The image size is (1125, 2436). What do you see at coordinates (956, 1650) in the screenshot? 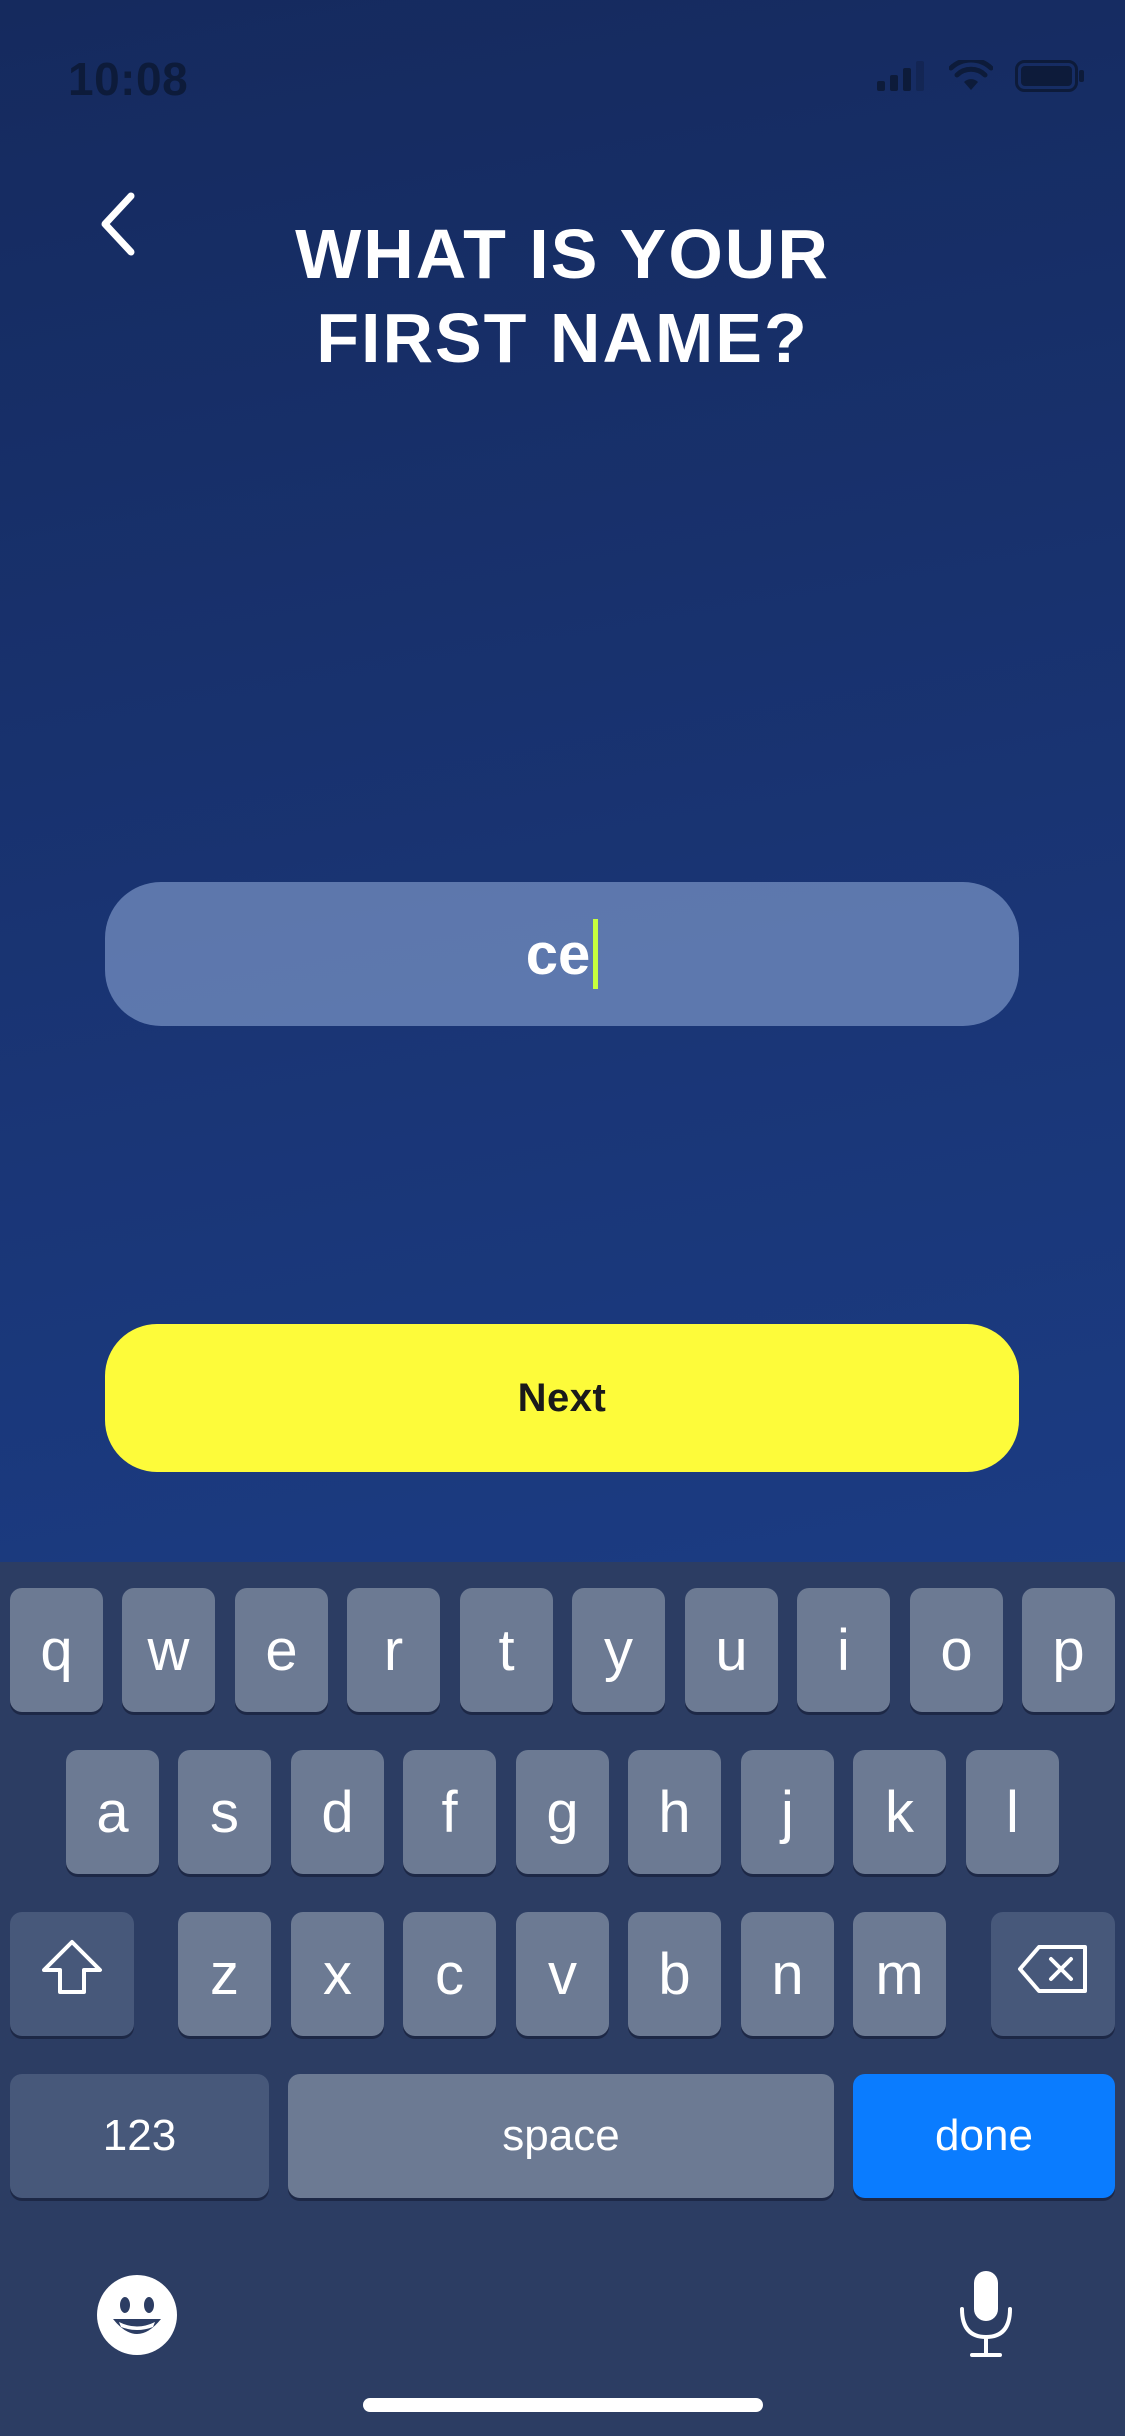
I see `key-o: o` at bounding box center [956, 1650].